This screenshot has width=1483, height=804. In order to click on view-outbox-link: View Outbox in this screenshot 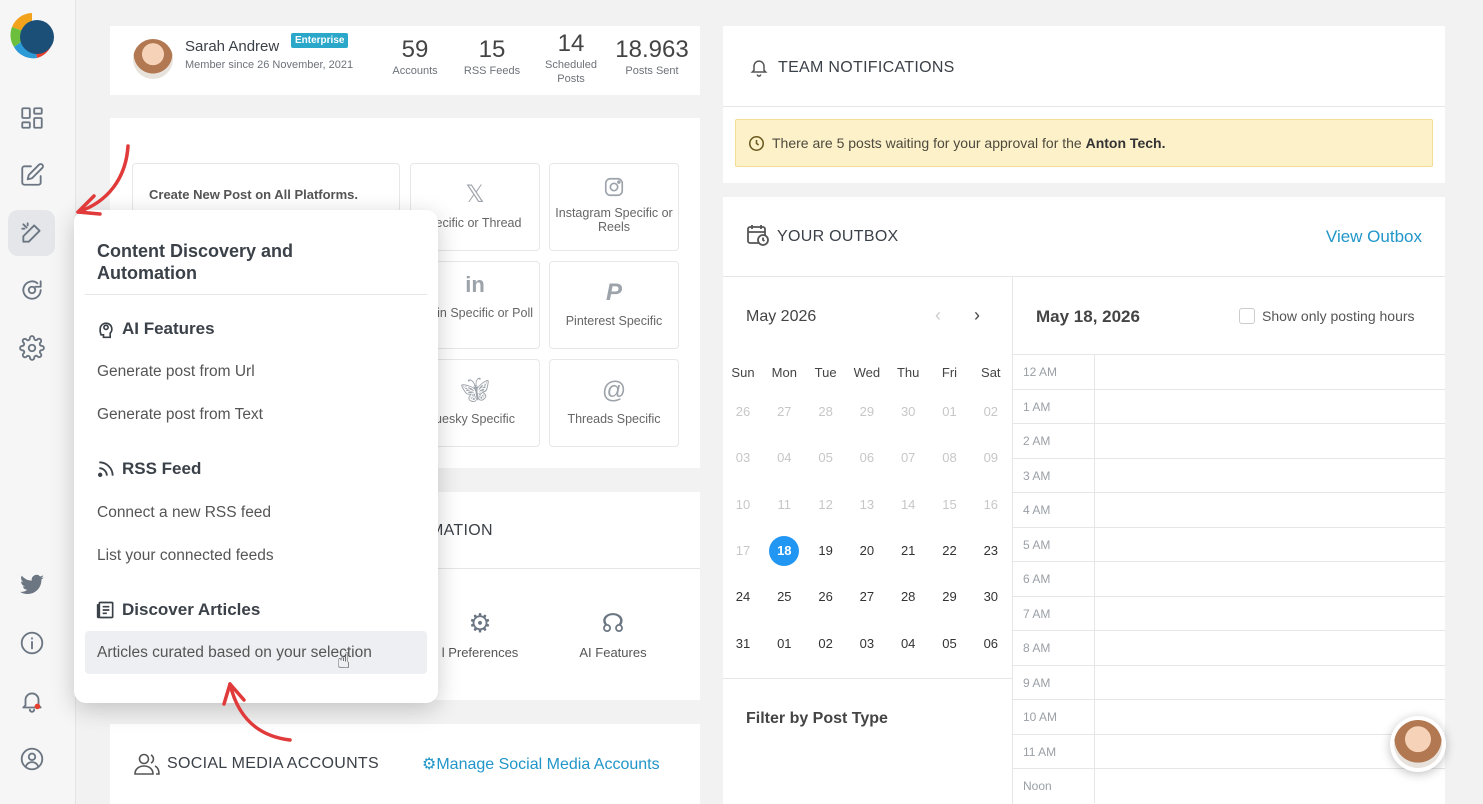, I will do `click(1374, 237)`.